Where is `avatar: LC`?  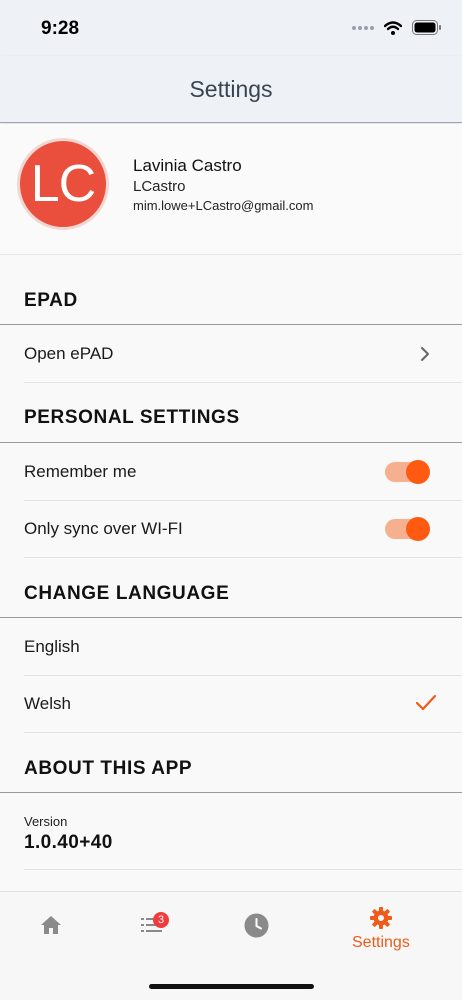
avatar: LC is located at coordinates (63, 184).